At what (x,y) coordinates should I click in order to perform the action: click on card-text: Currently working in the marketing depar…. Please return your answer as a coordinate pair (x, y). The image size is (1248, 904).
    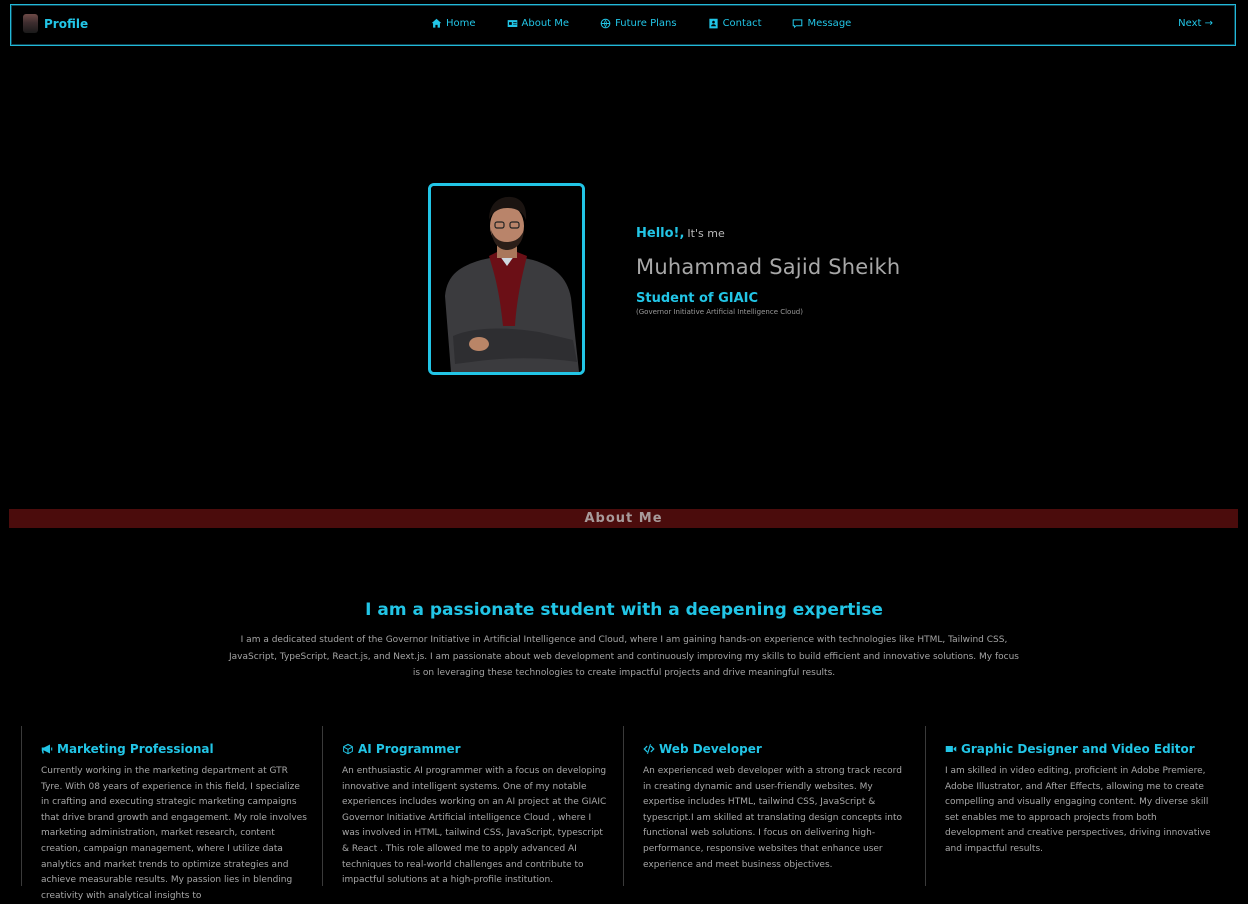
    Looking at the image, I should click on (174, 833).